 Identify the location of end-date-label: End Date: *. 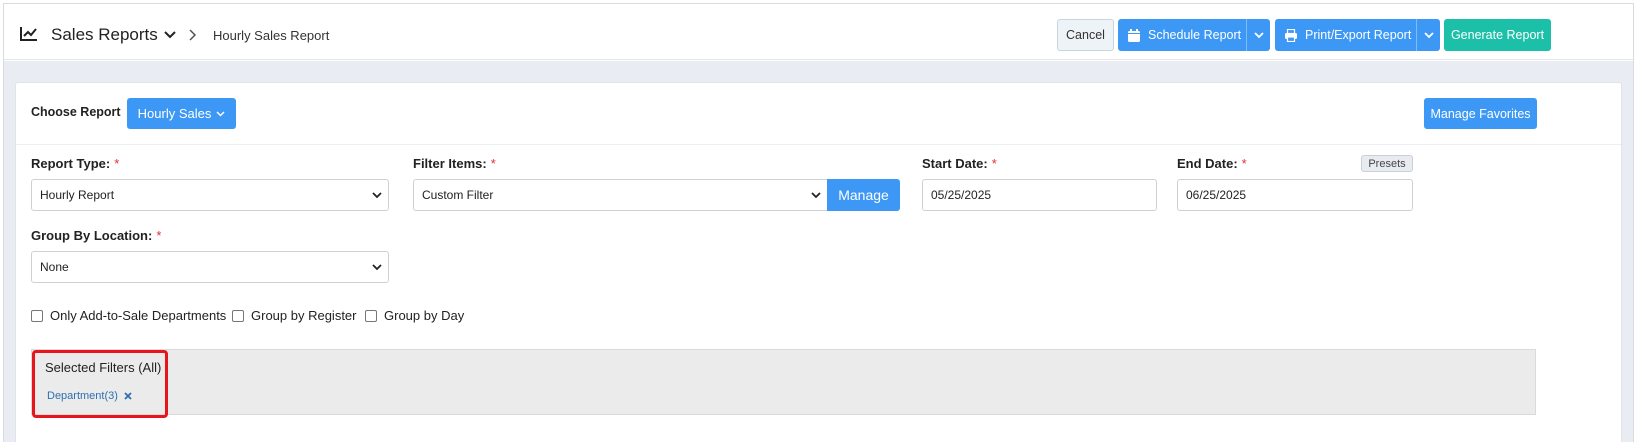
(1212, 163).